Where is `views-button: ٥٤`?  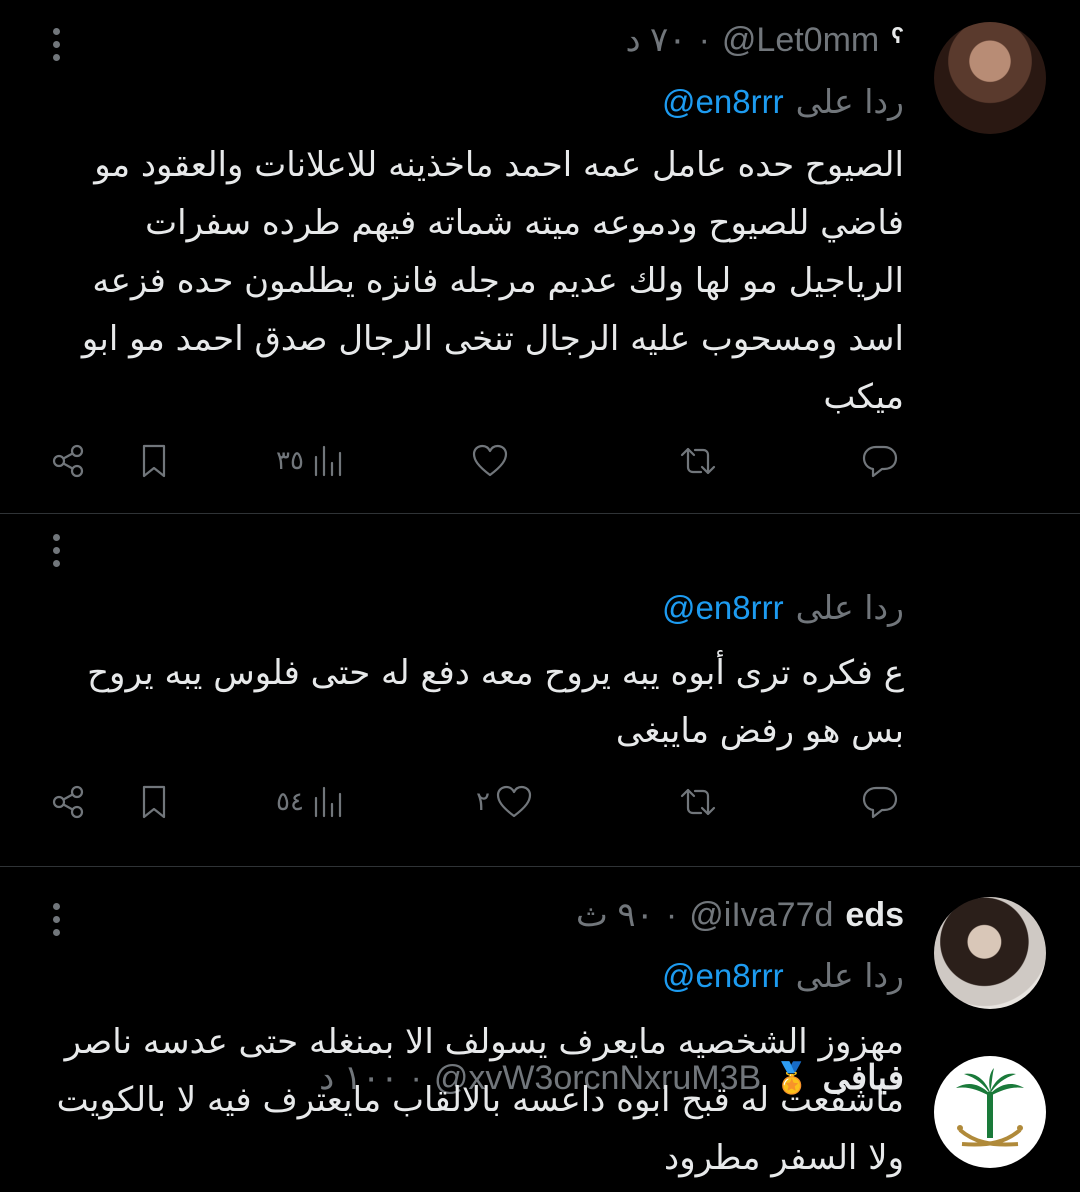 views-button: ٥٤ is located at coordinates (312, 802).